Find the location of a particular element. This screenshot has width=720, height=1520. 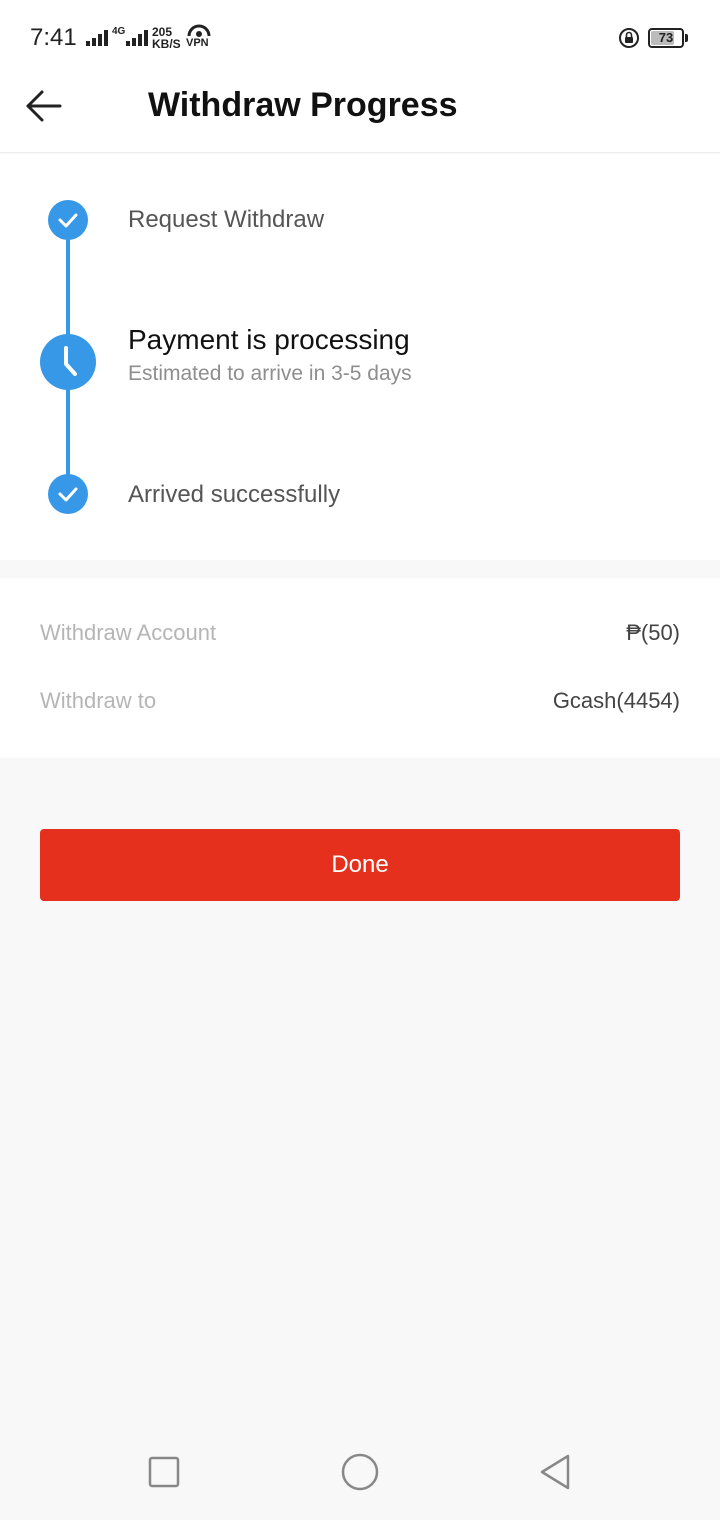

detail-value: ₱(50) is located at coordinates (653, 632).